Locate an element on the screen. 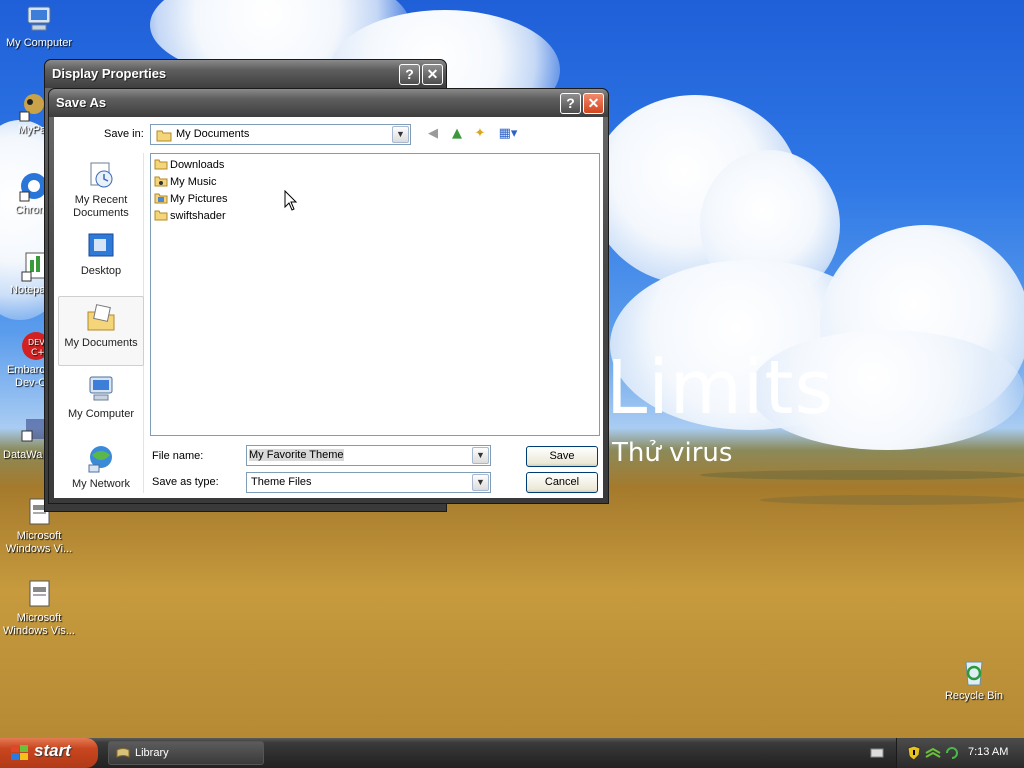 The width and height of the screenshot is (1024, 768). dialog-title: Save As is located at coordinates (81, 102).